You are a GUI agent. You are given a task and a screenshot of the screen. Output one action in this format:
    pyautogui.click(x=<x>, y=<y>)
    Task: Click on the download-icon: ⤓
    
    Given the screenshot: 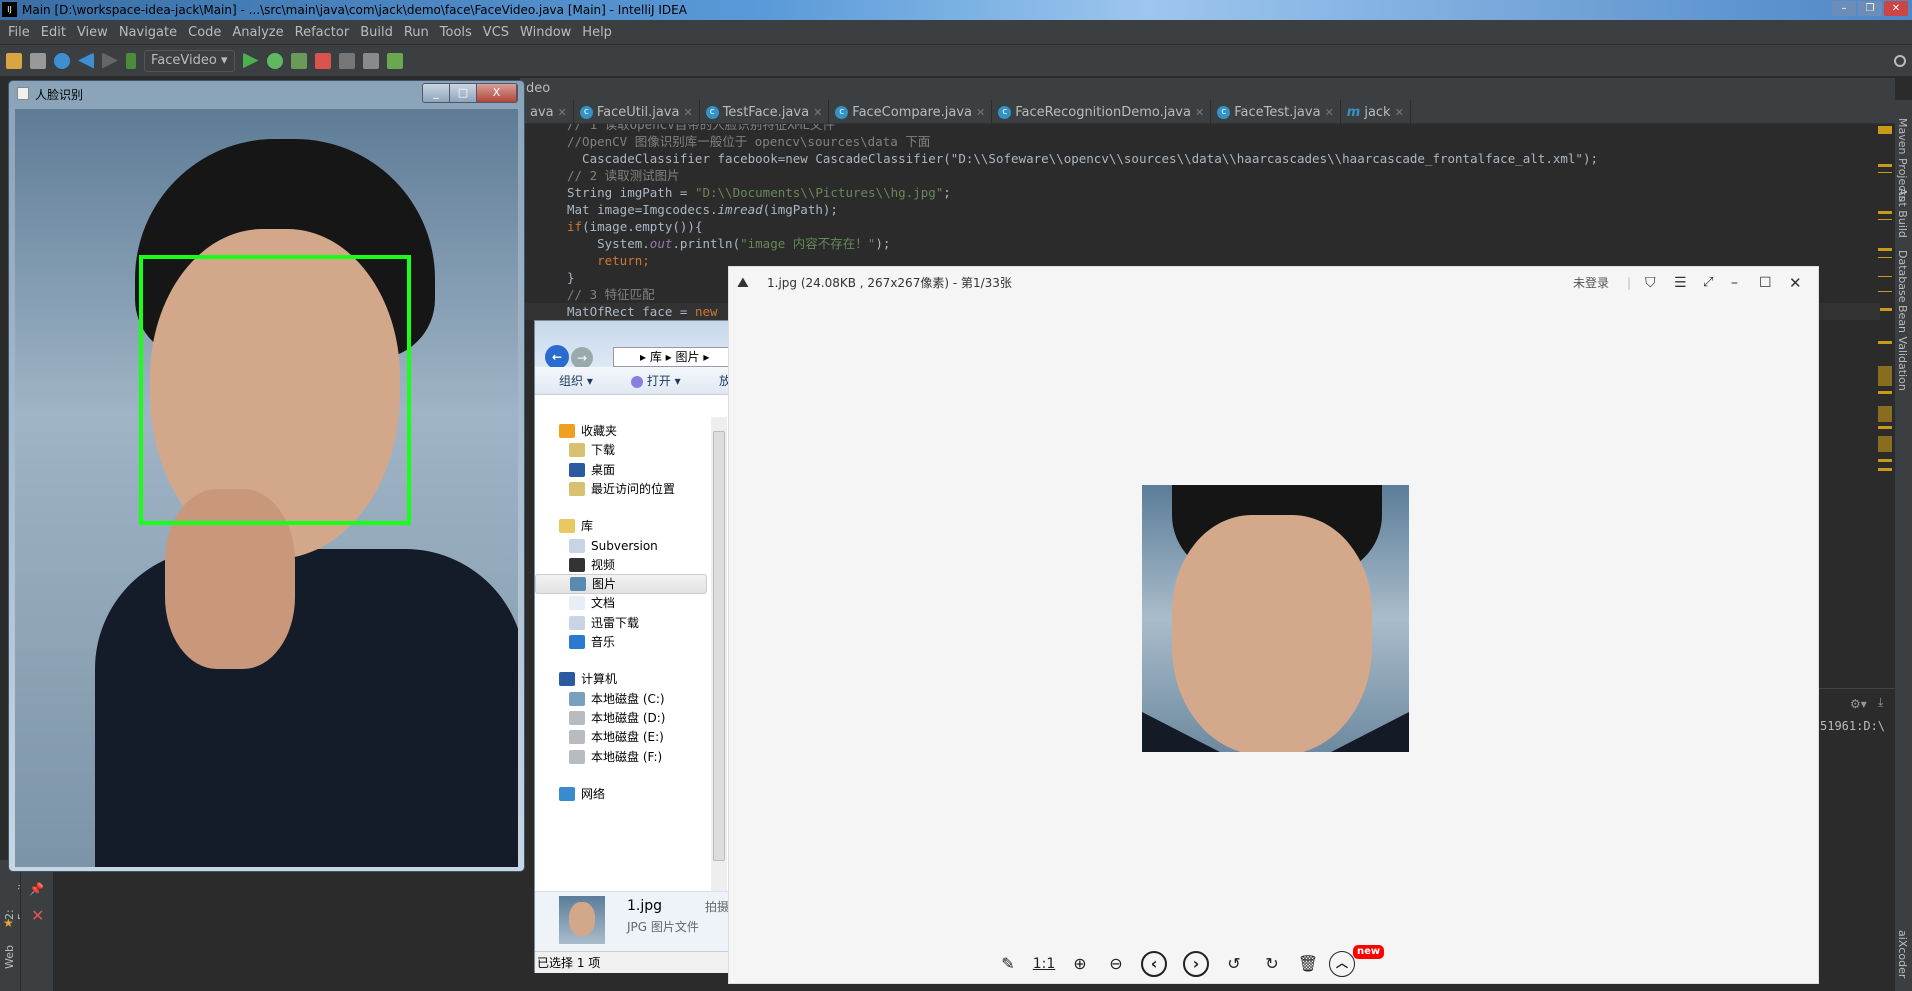 What is the action you would take?
    pyautogui.click(x=1880, y=702)
    